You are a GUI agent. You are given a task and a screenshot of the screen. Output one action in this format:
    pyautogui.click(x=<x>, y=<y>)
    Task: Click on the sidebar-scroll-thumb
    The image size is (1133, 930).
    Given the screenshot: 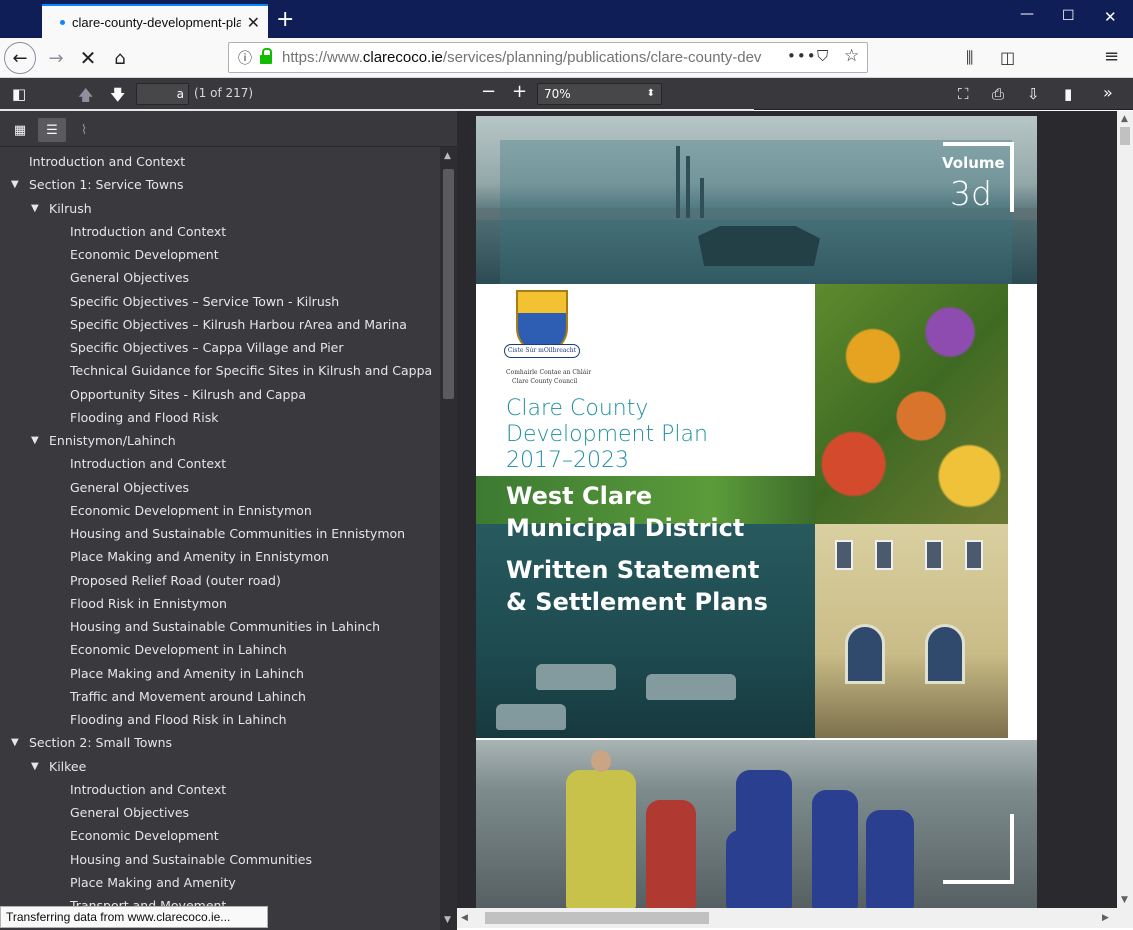 What is the action you would take?
    pyautogui.click(x=448, y=284)
    